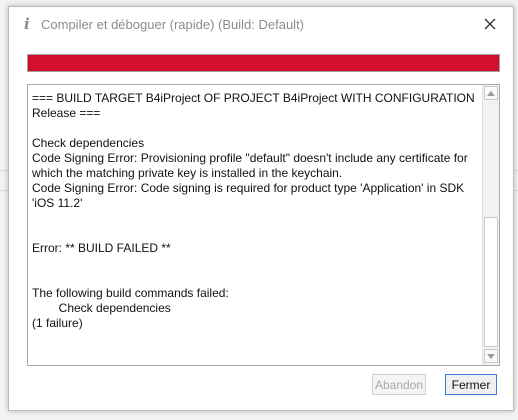 The width and height of the screenshot is (518, 420). Describe the element at coordinates (27, 24) in the screenshot. I see `info-icon: i` at that location.